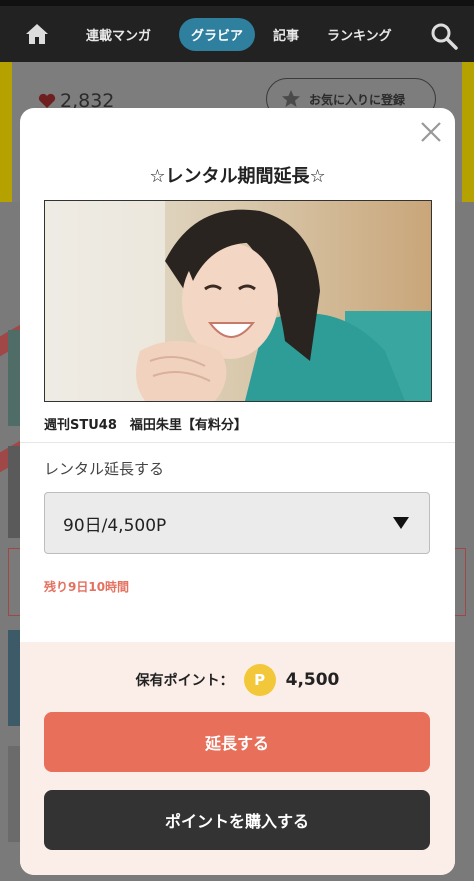 The height and width of the screenshot is (881, 474). What do you see at coordinates (87, 587) in the screenshot?
I see `remaining-time: 残り9日10時間` at bounding box center [87, 587].